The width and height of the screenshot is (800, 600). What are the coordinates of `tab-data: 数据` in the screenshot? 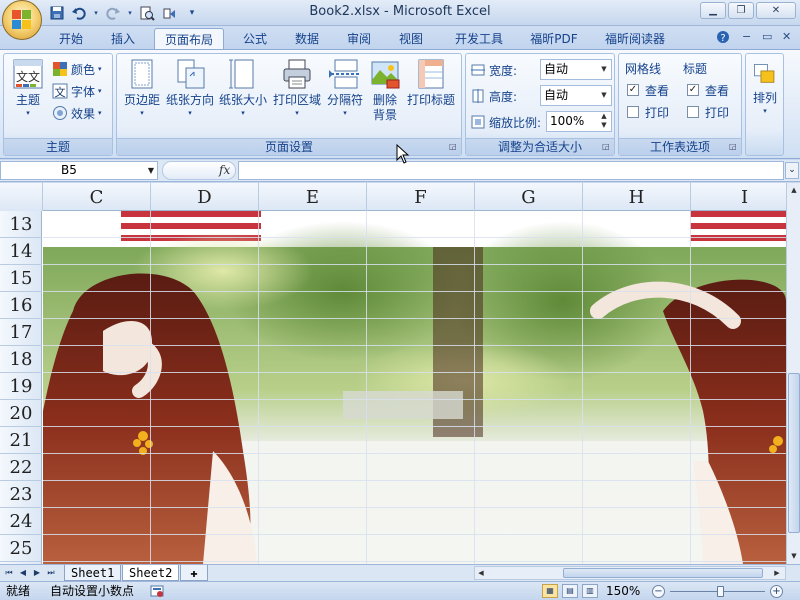 It's located at (307, 39).